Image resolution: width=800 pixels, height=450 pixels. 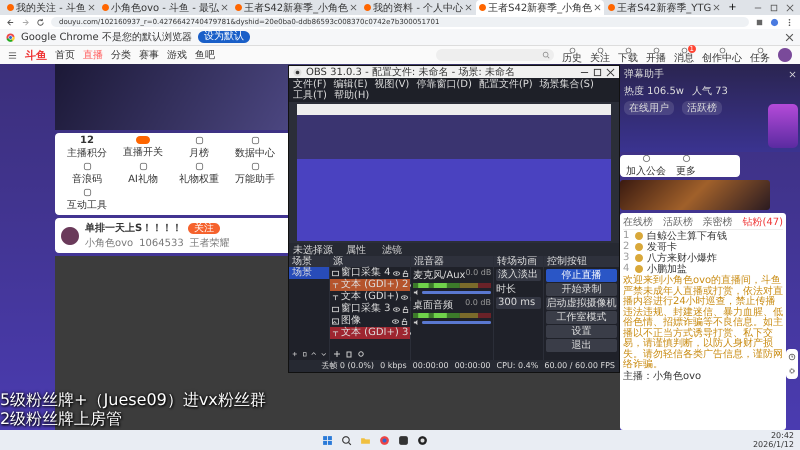 What do you see at coordinates (656, 59) in the screenshot?
I see `action-label: 开播` at bounding box center [656, 59].